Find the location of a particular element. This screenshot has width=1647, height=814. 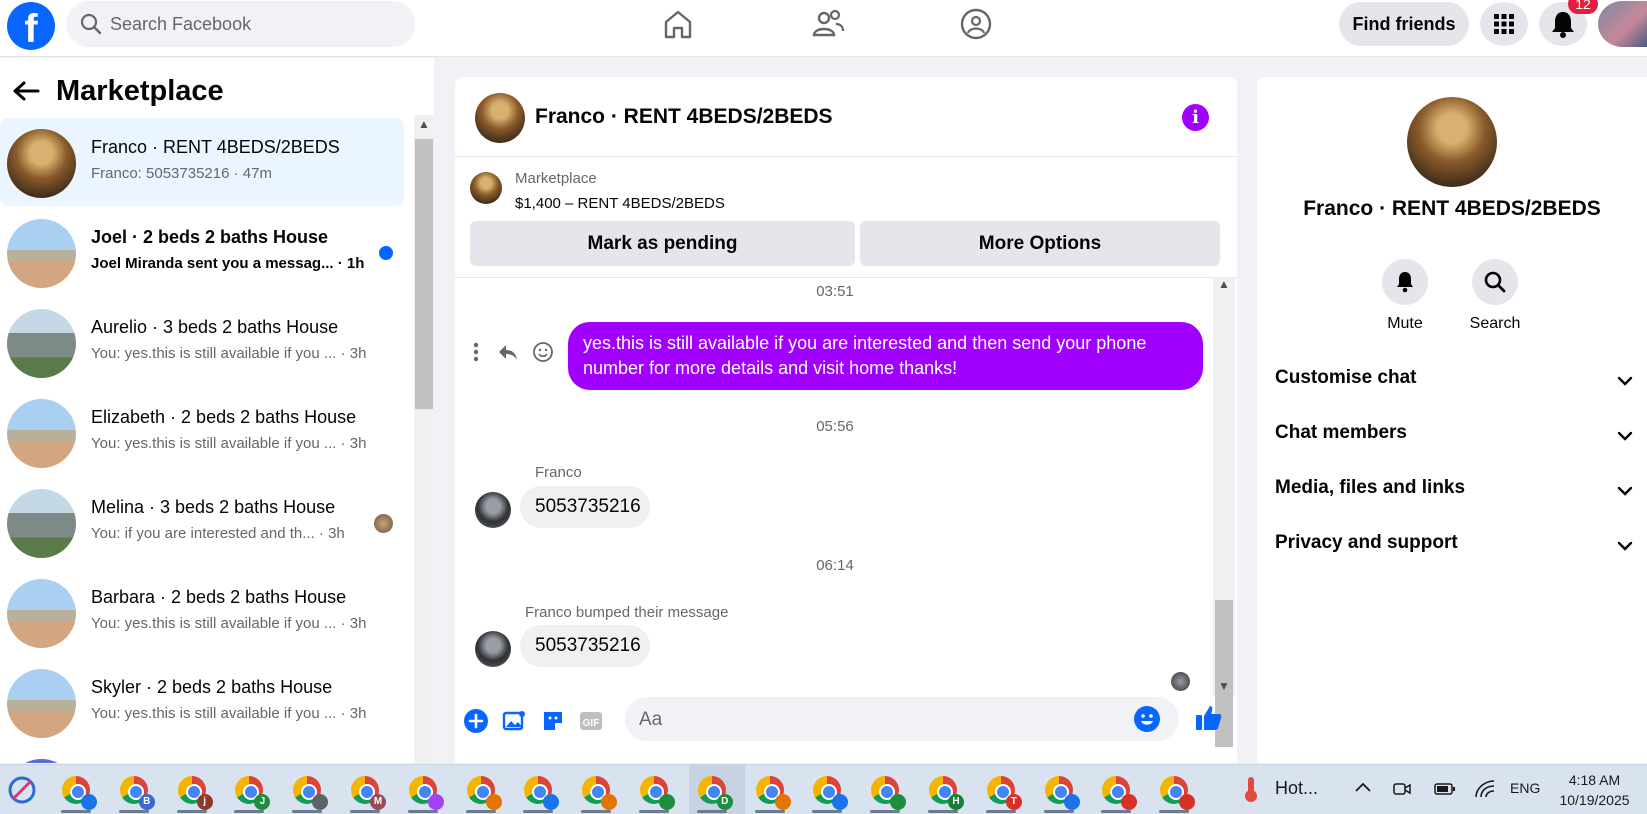

conversation-list-scrollbar: ▲ is located at coordinates (424, 439).